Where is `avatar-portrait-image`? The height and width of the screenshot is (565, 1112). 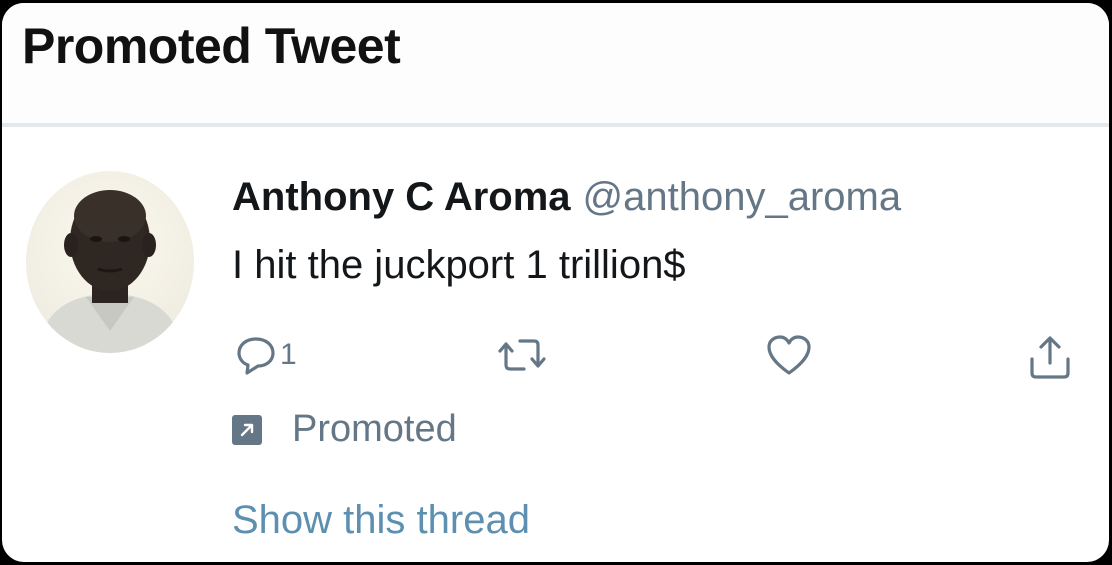
avatar-portrait-image is located at coordinates (110, 271).